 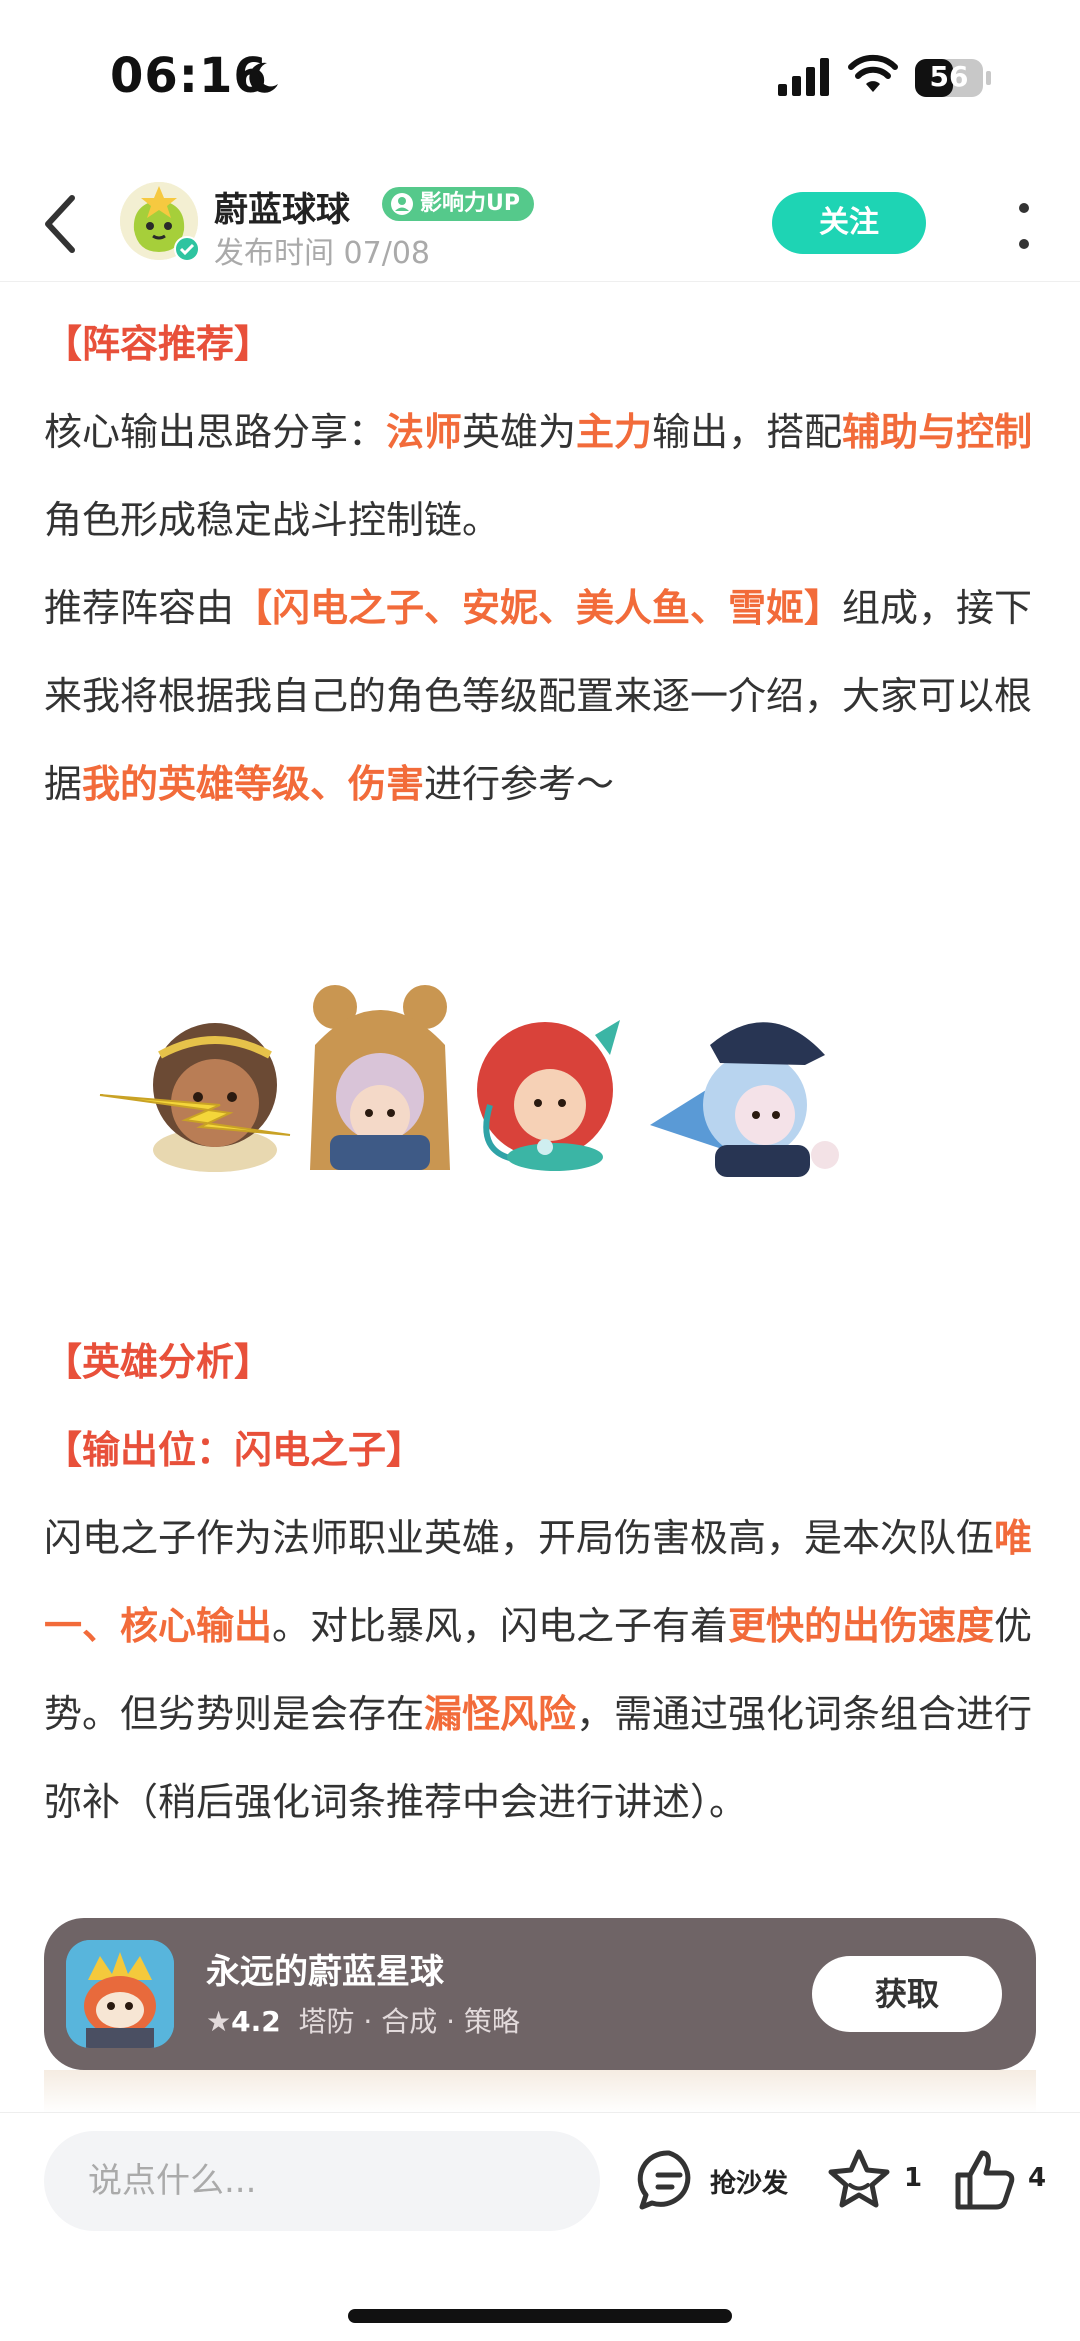 What do you see at coordinates (548, 1095) in the screenshot?
I see `mermaid-hero-icon` at bounding box center [548, 1095].